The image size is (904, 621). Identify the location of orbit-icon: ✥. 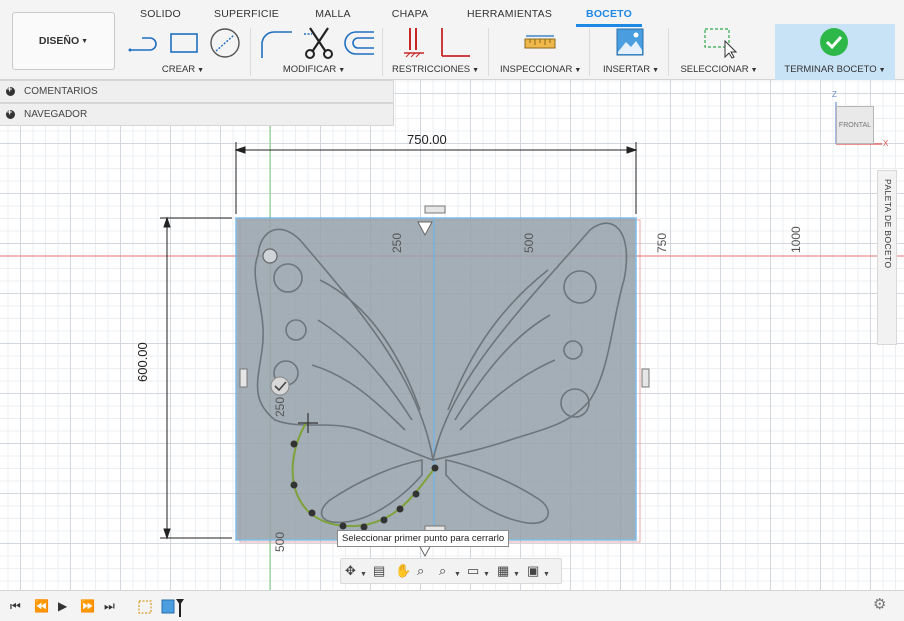
(350, 571).